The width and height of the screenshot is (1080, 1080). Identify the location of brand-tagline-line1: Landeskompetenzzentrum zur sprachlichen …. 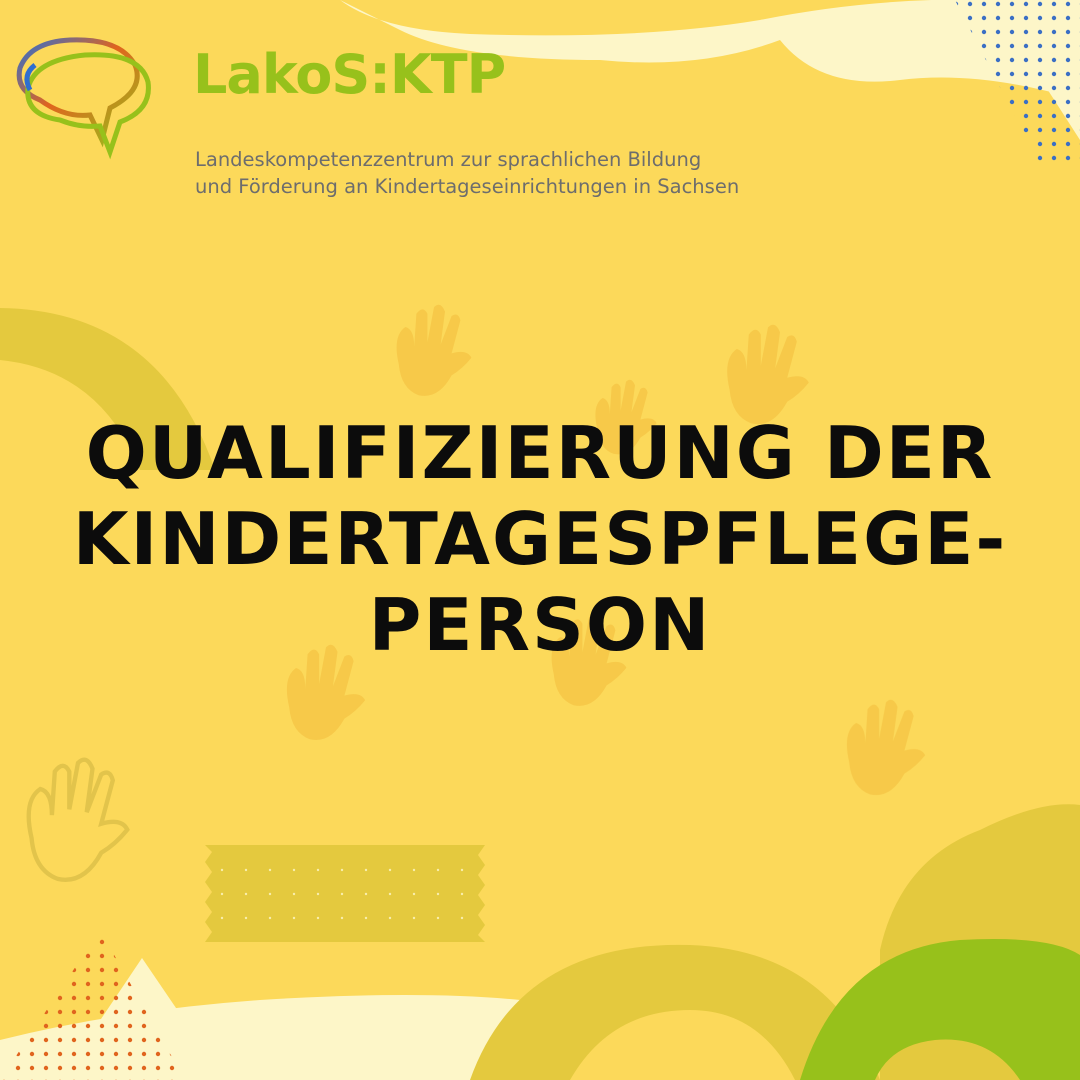
(448, 159).